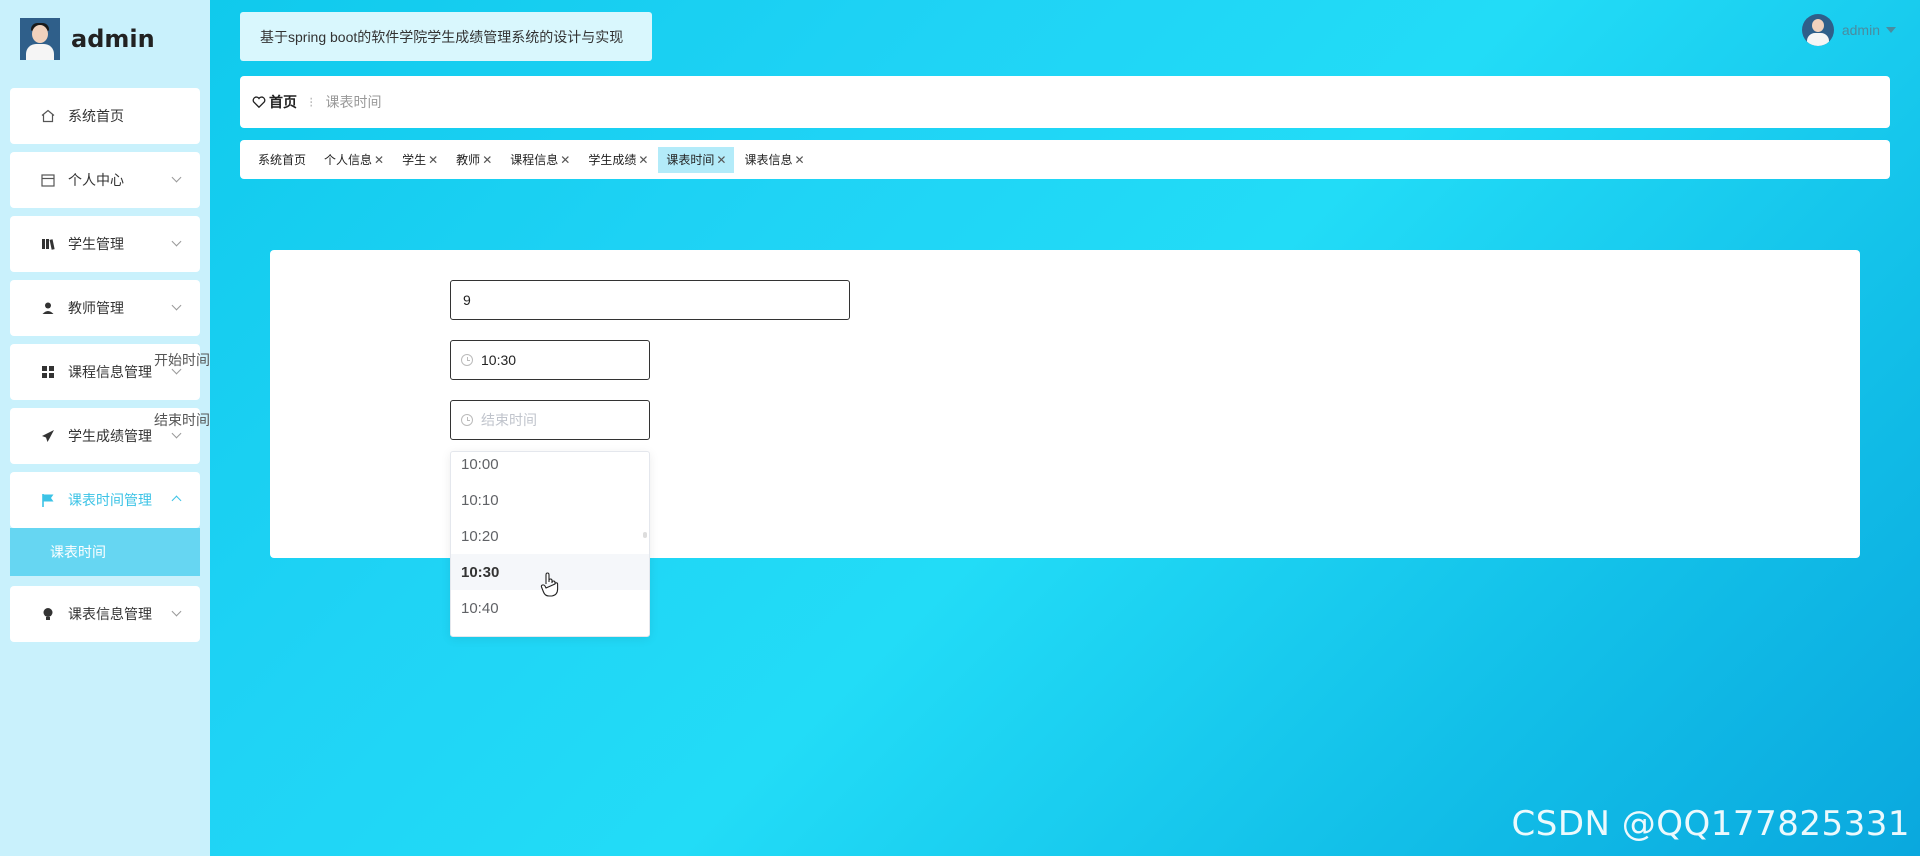  I want to click on avatar, so click(1817, 30).